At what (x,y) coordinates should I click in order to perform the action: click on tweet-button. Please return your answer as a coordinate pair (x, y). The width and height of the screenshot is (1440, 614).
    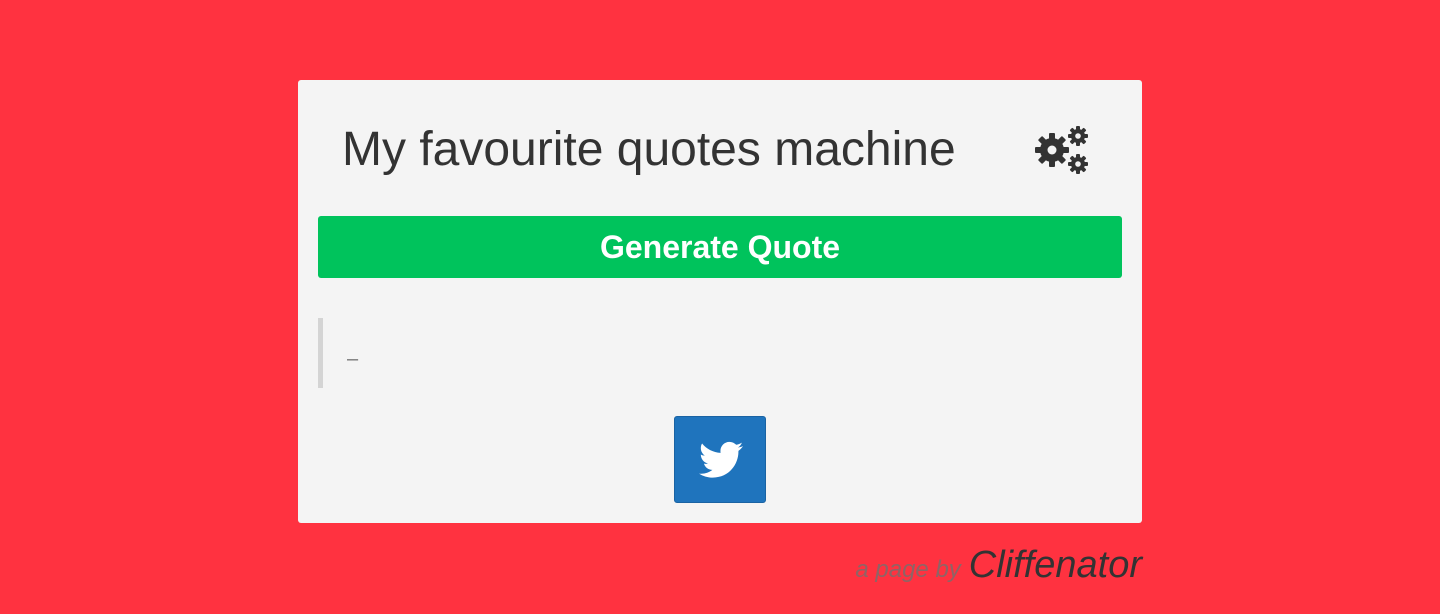
    Looking at the image, I should click on (720, 459).